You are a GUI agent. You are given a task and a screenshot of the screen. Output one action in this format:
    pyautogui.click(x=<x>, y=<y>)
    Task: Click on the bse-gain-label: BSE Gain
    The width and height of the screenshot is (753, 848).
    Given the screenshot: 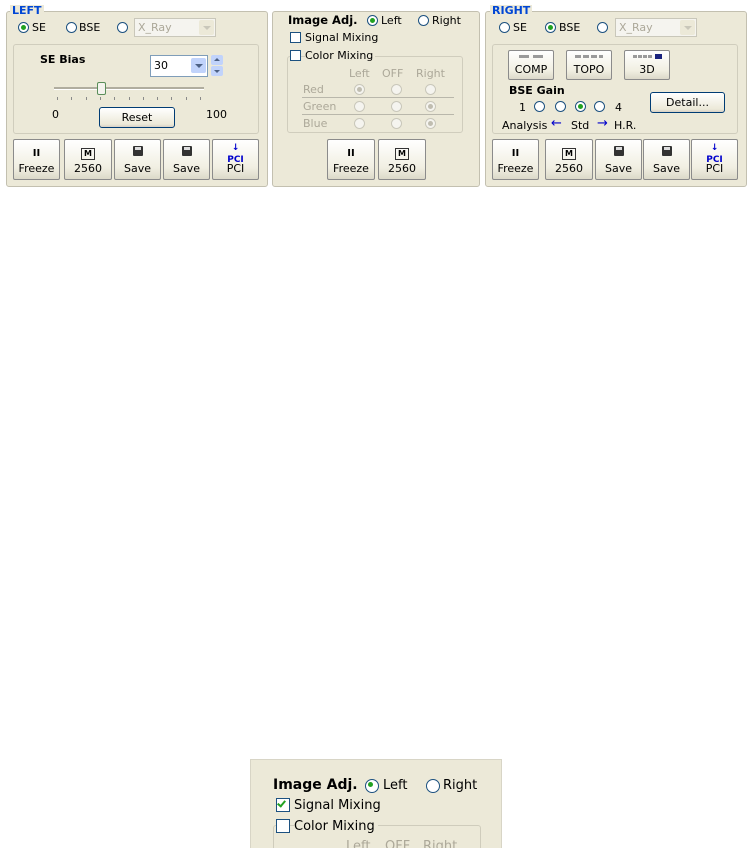 What is the action you would take?
    pyautogui.click(x=537, y=90)
    